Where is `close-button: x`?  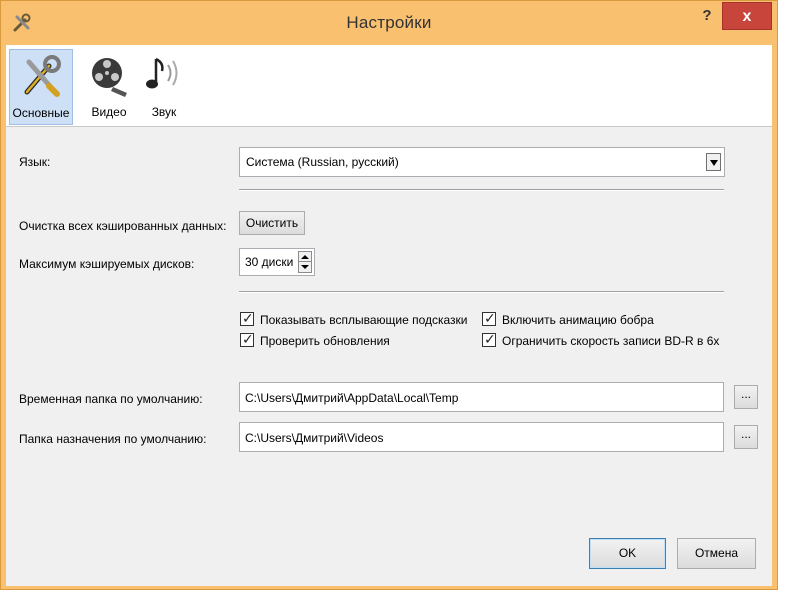 close-button: x is located at coordinates (747, 16).